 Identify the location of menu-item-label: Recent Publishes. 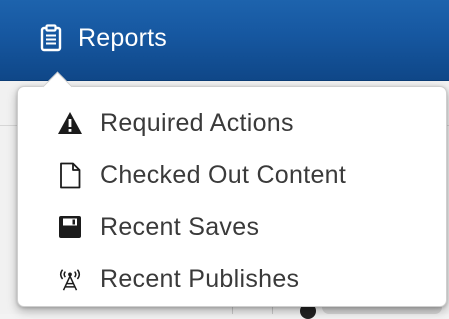
(200, 278).